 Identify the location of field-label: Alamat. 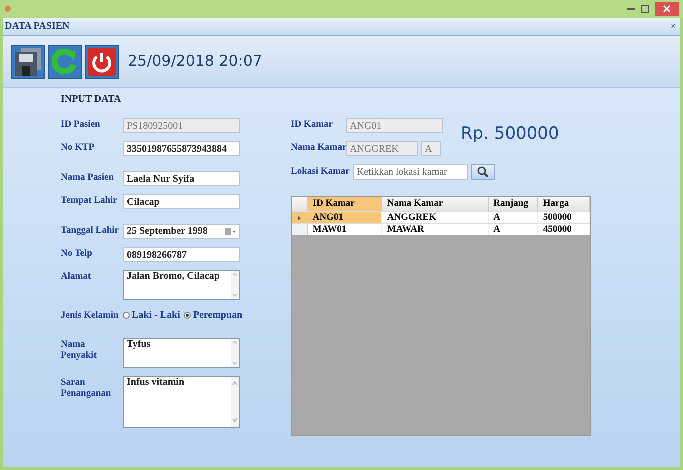
(76, 277).